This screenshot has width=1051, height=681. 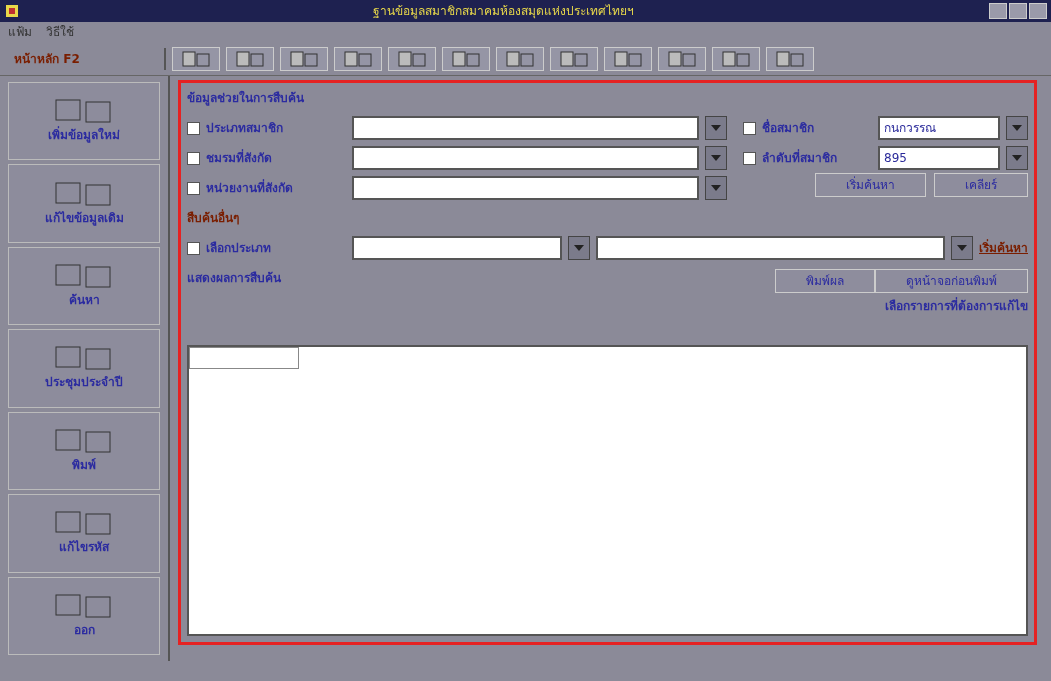 What do you see at coordinates (239, 158) in the screenshot?
I see `field-label: ชมรมที่สังกัด` at bounding box center [239, 158].